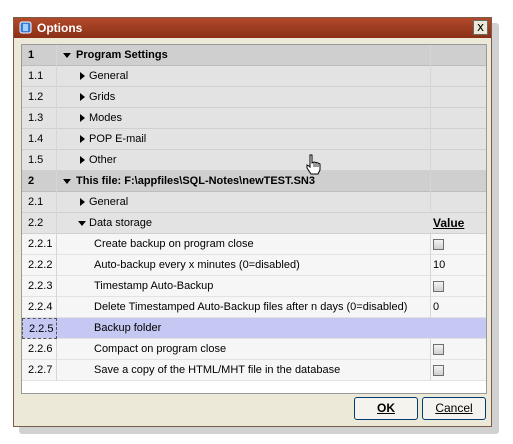  I want to click on setting-label: Auto-backup every x minutes (0=disabled), so click(197, 265).